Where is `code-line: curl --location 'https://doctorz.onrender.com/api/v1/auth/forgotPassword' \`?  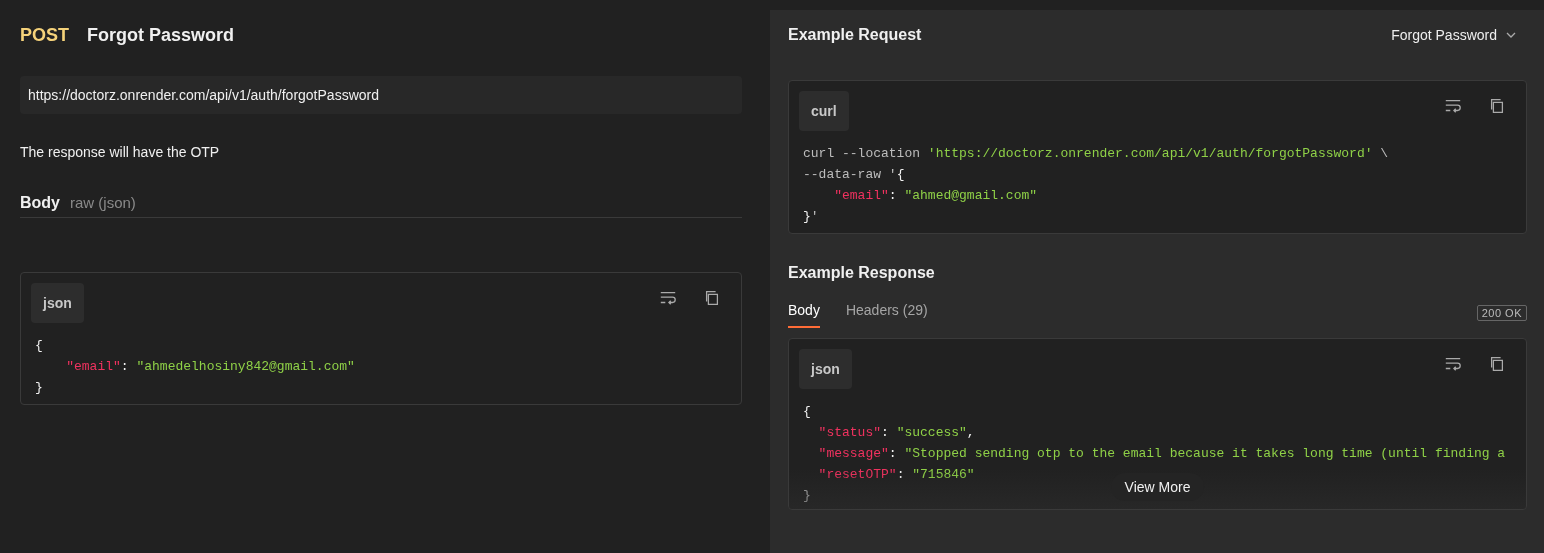 code-line: curl --location 'https://doctorz.onrender.com/api/v1/auth/forgotPassword' \ is located at coordinates (1096, 154).